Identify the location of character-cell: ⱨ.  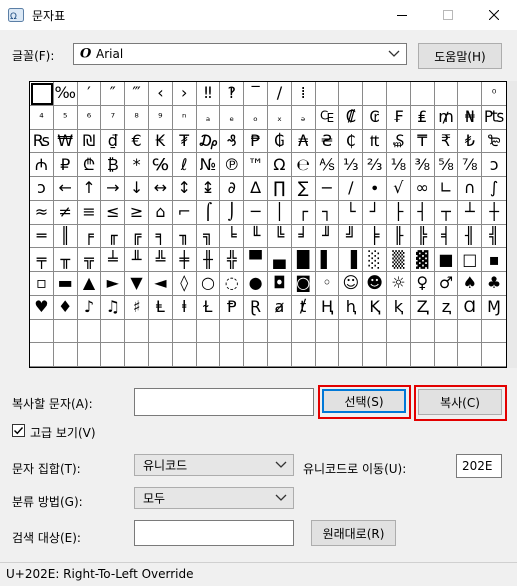
(351, 307).